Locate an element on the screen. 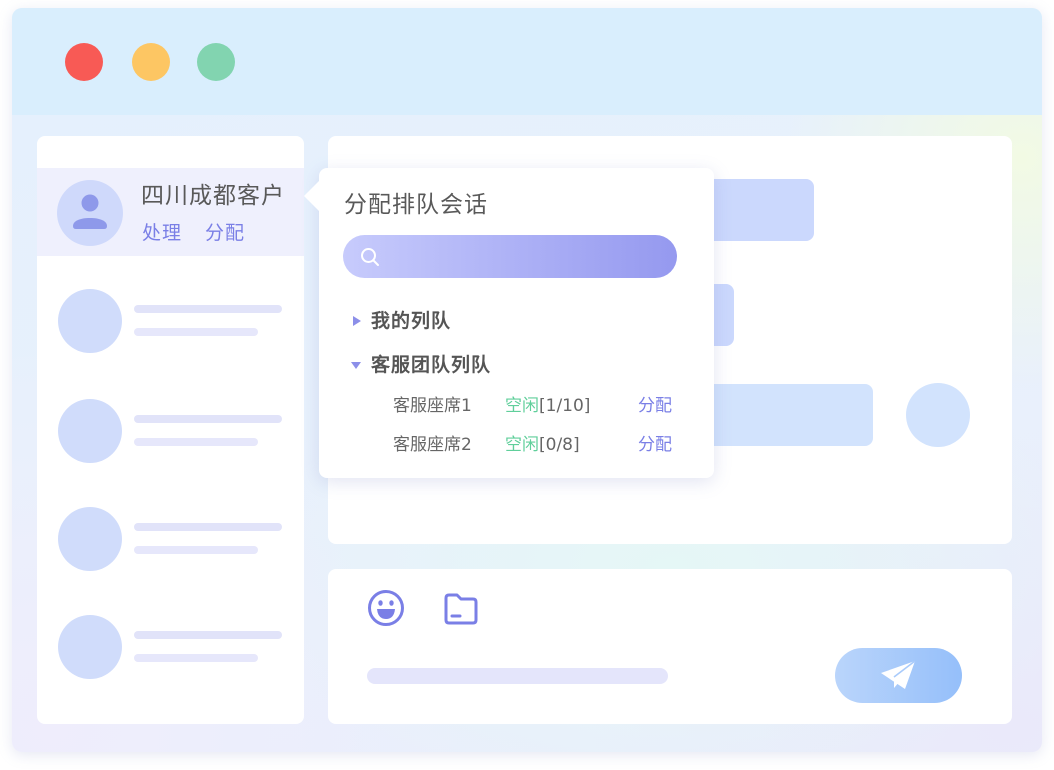 This screenshot has height=770, width=1054. window-close-button is located at coordinates (84, 62).